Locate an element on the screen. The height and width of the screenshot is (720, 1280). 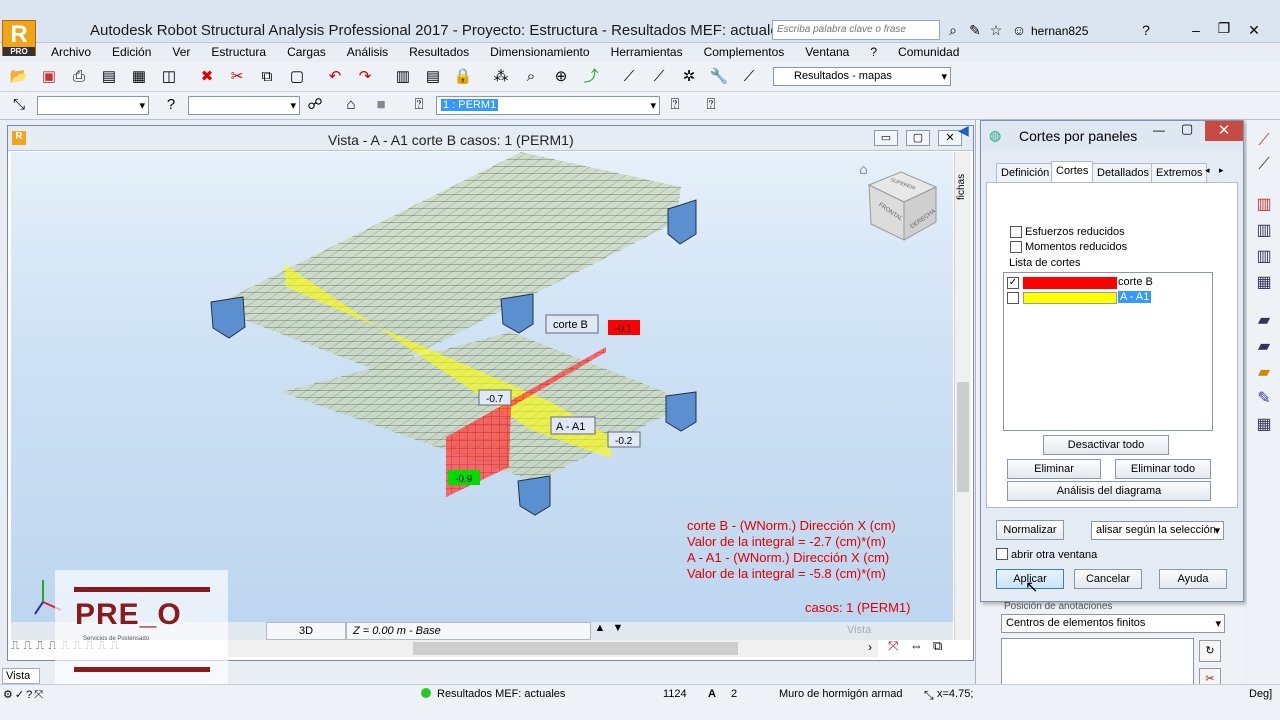
display-icon: ☍ is located at coordinates (315, 105).